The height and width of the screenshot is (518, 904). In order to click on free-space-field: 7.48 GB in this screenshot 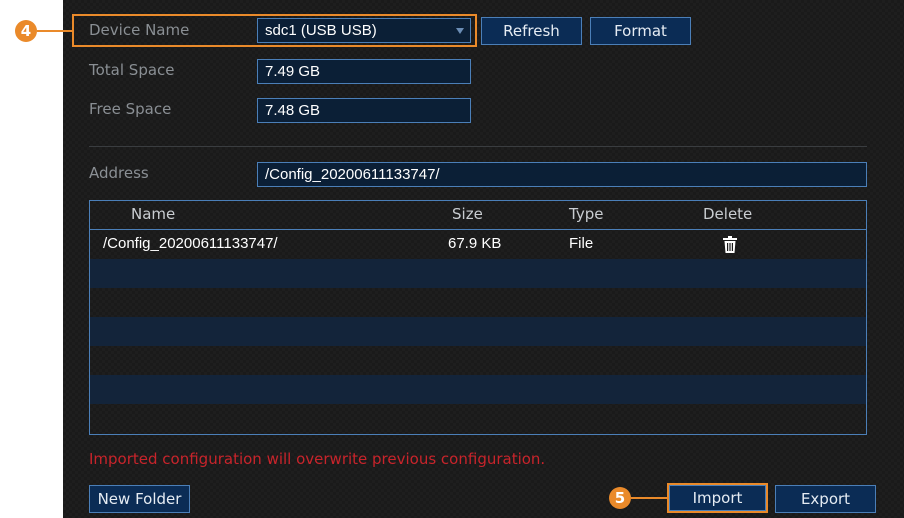, I will do `click(364, 110)`.